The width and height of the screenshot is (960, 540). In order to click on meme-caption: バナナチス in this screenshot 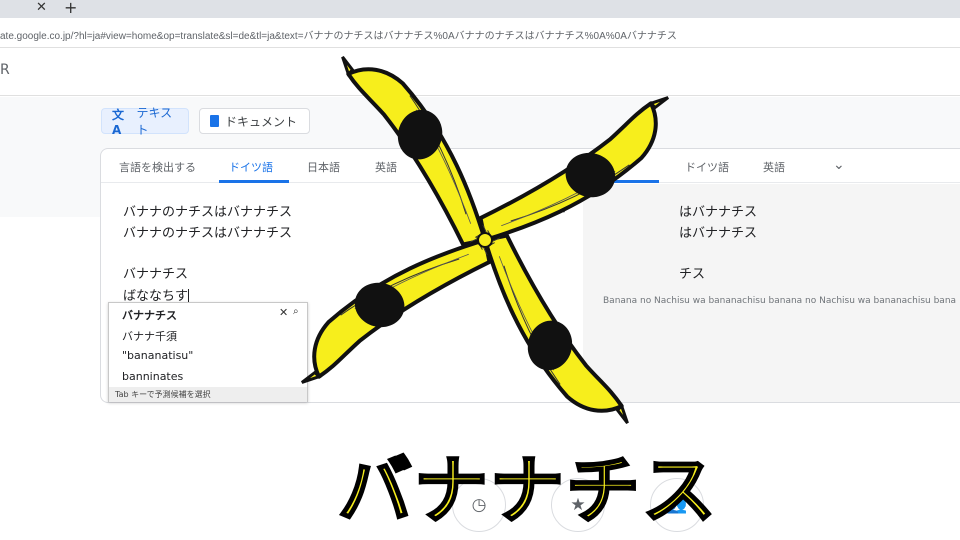, I will do `click(527, 491)`.